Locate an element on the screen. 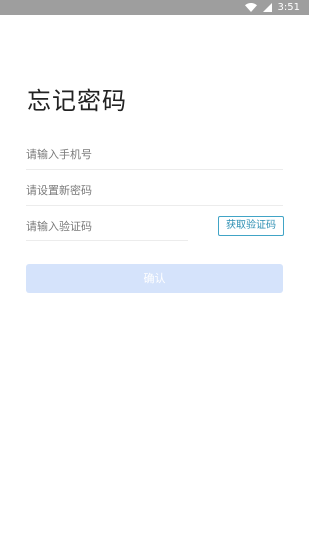 This screenshot has width=320, height=550. status-icons: 3:51 is located at coordinates (272, 7).